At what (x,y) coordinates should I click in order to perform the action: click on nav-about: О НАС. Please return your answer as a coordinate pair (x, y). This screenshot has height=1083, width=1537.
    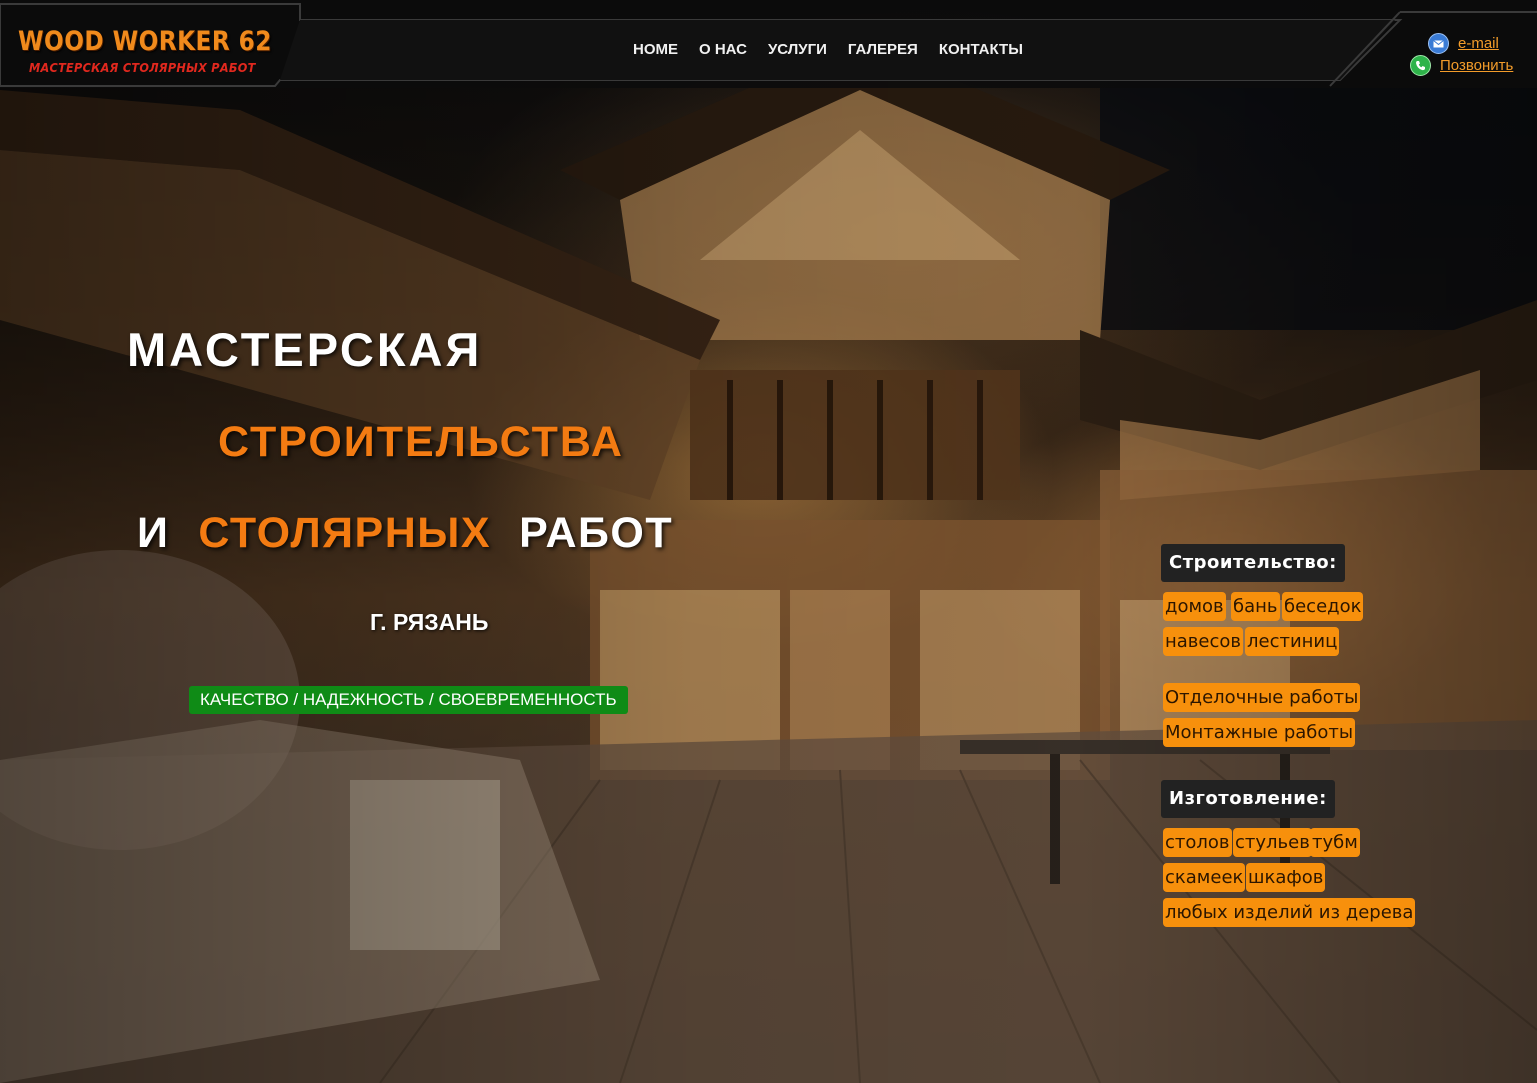
    Looking at the image, I should click on (723, 49).